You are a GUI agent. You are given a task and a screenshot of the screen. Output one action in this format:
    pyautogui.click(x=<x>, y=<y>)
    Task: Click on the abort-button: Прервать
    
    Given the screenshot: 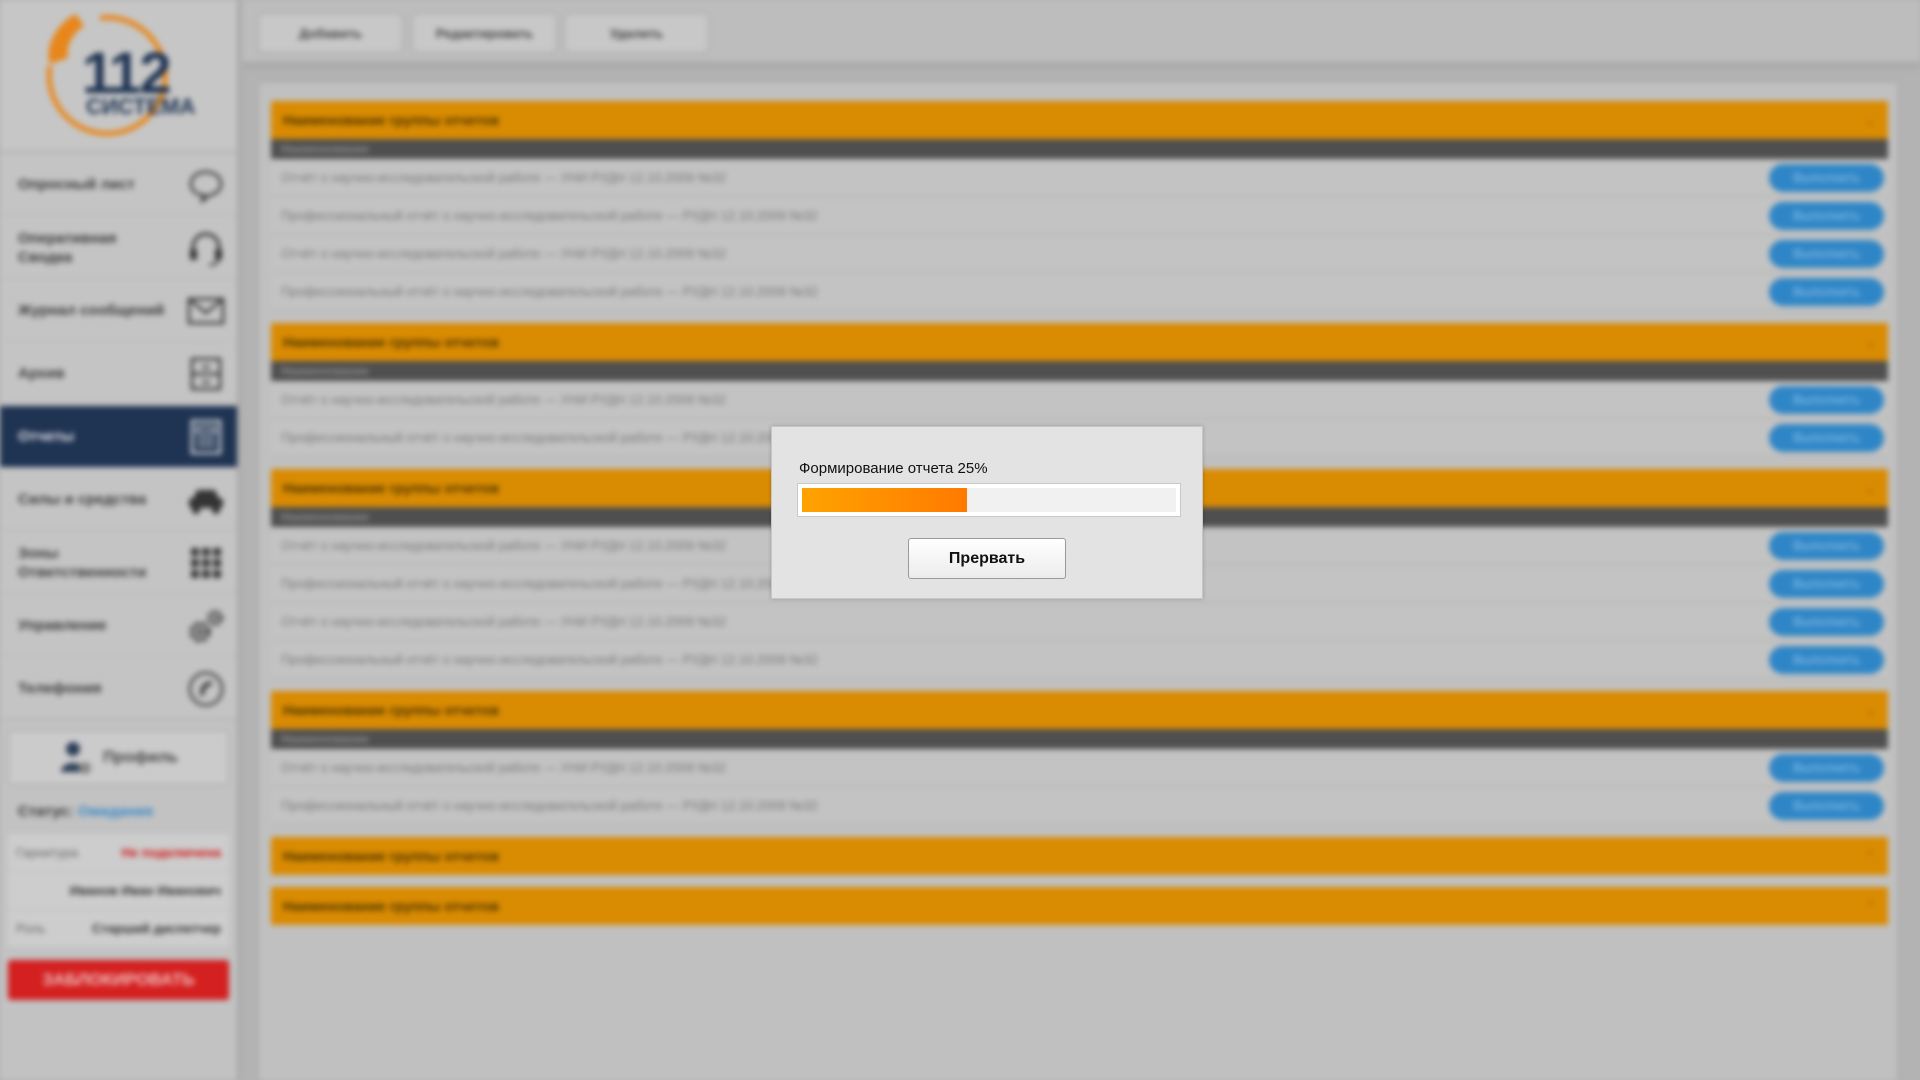 What is the action you would take?
    pyautogui.click(x=987, y=558)
    